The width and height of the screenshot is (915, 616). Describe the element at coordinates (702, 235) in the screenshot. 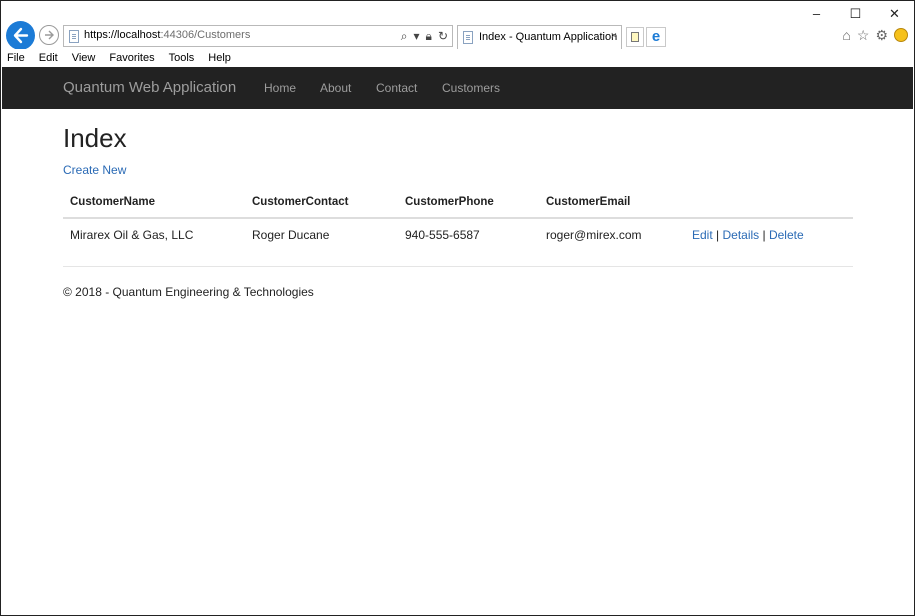

I see `edit-link: Edit` at that location.